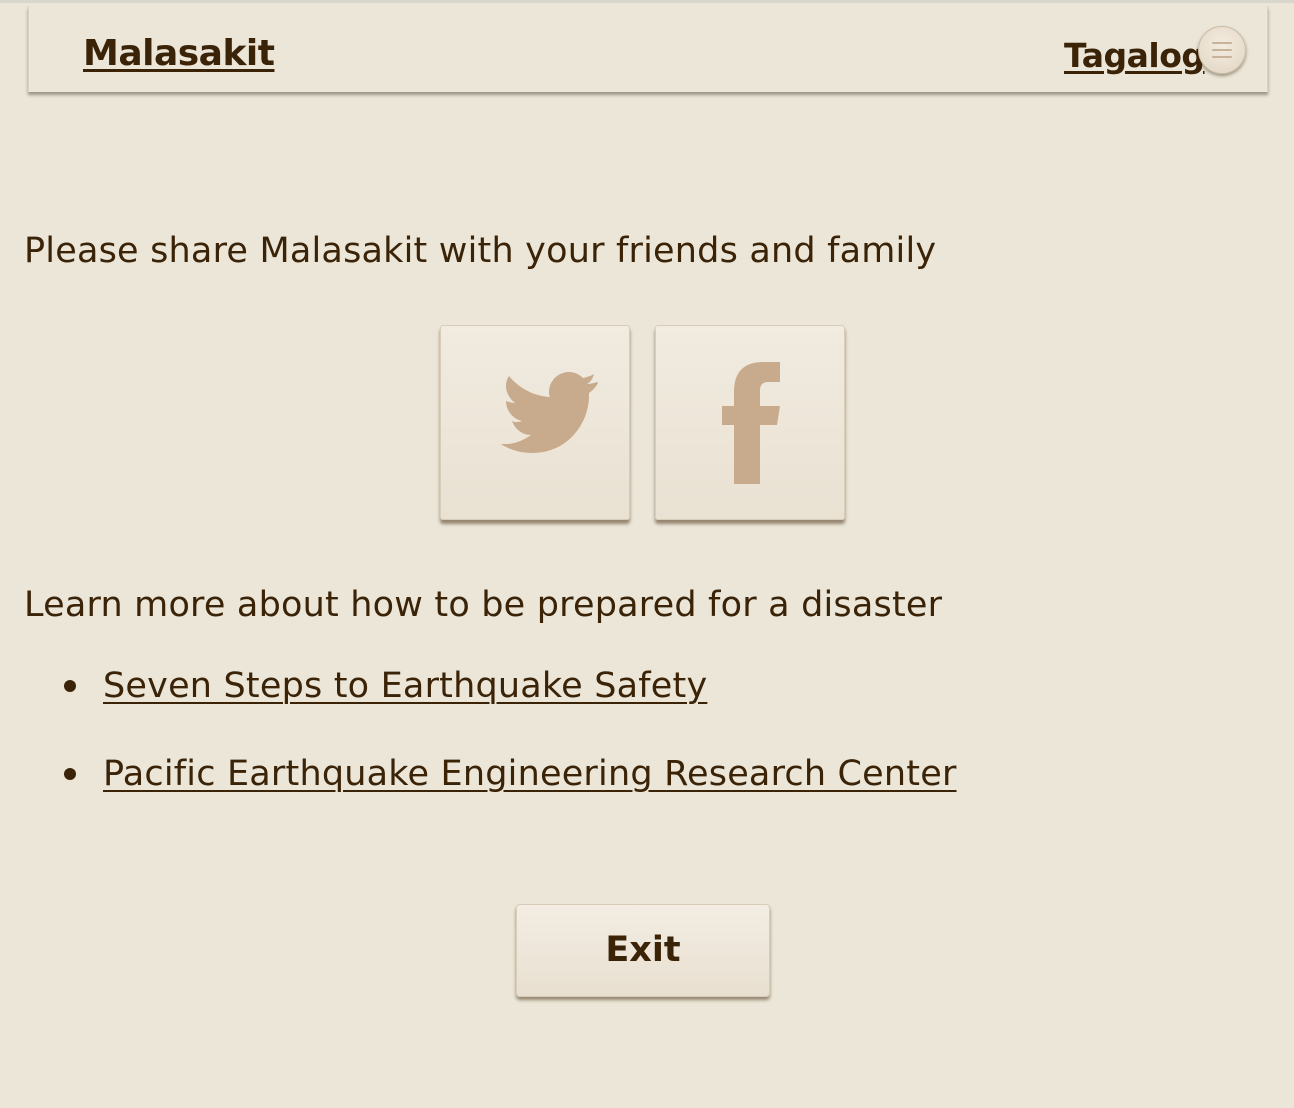  I want to click on twitter-share-button, so click(535, 422).